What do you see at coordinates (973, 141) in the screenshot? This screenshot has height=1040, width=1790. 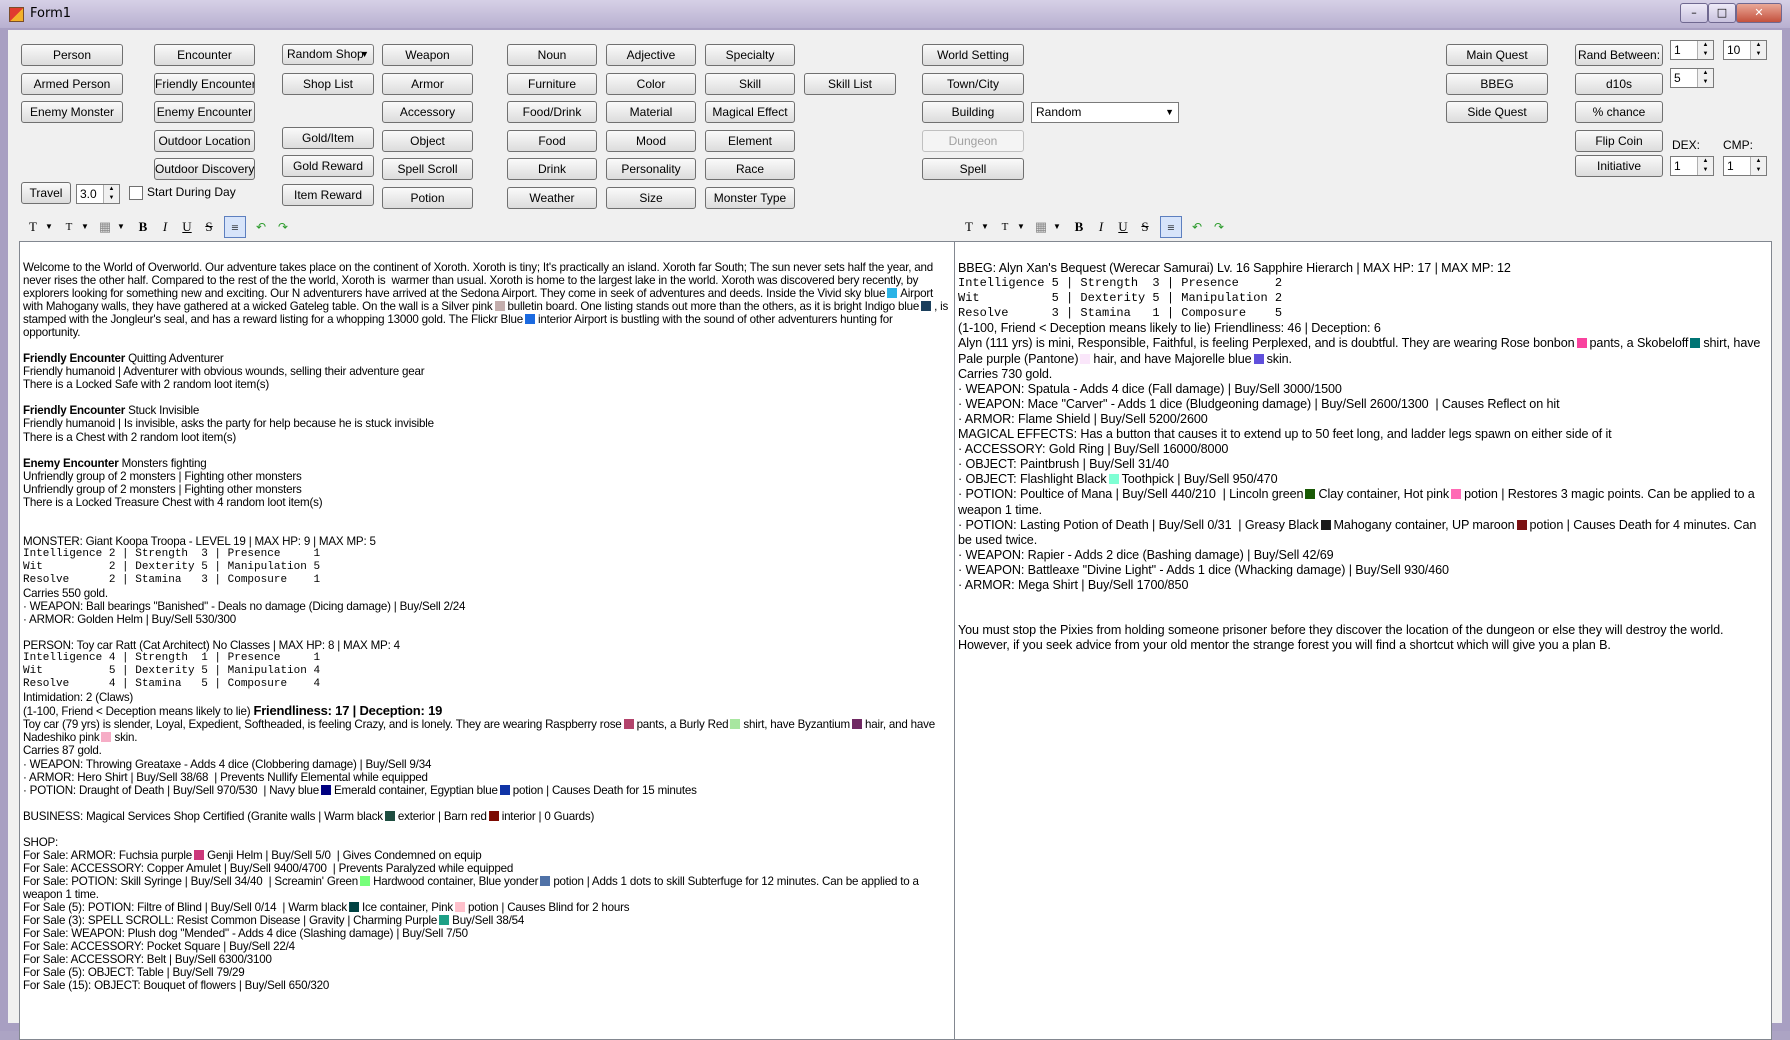 I see `dungeon-button: Dungeon` at bounding box center [973, 141].